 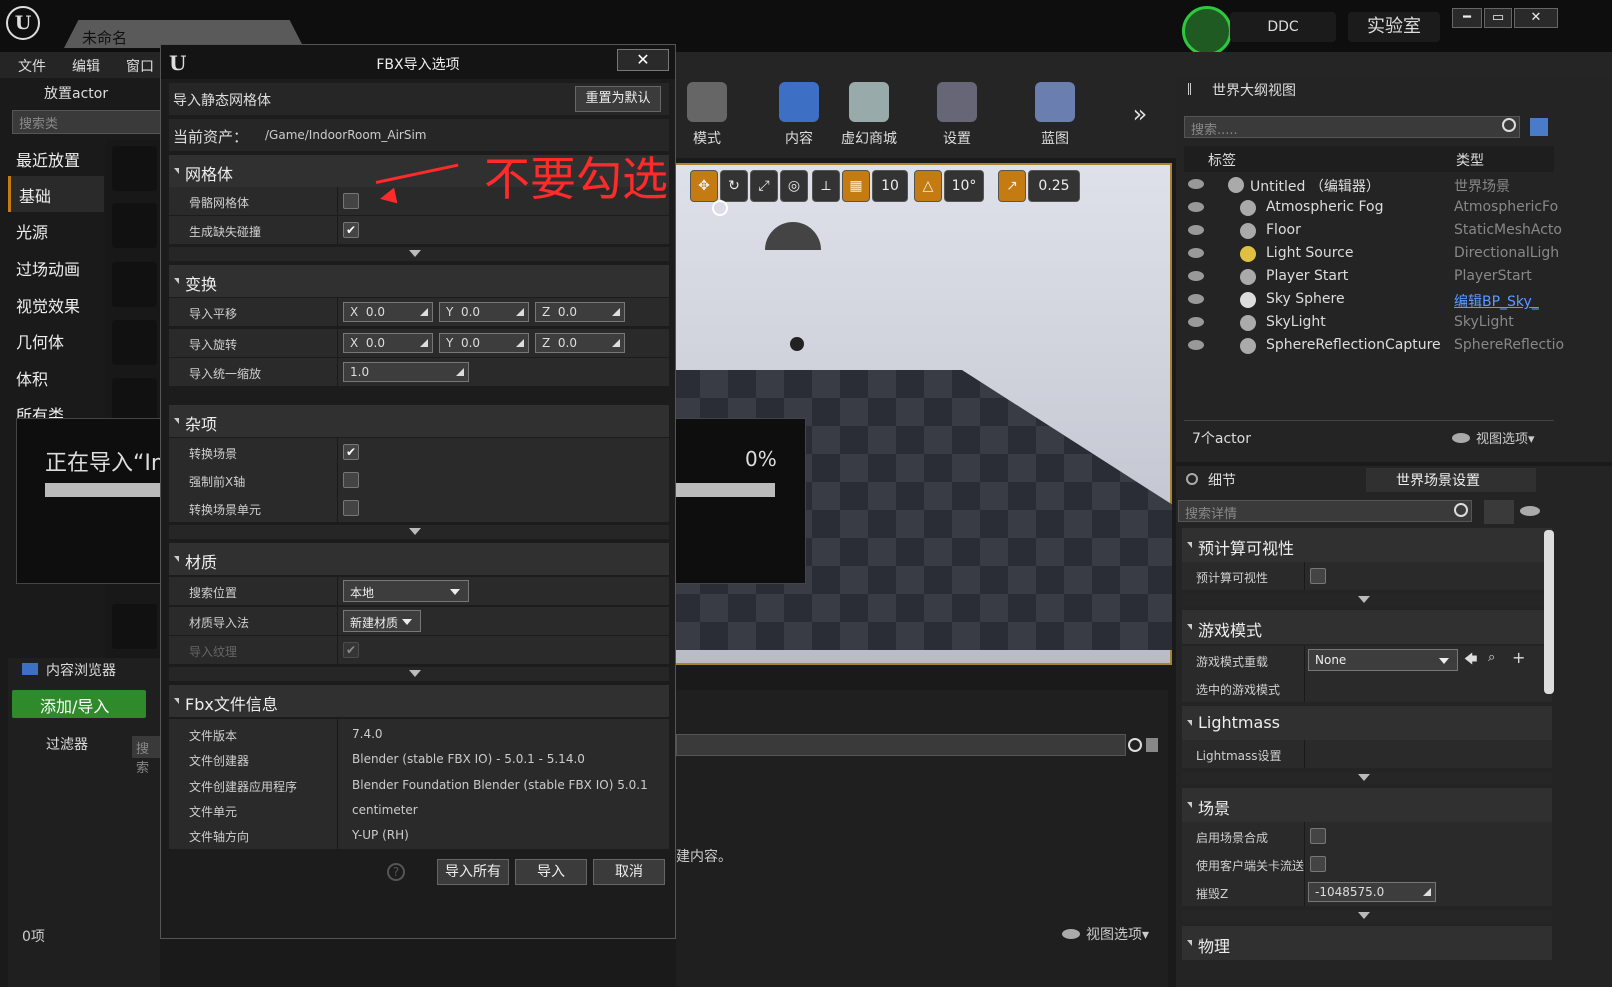 I want to click on sphere-actor-icon, so click(x=134, y=168).